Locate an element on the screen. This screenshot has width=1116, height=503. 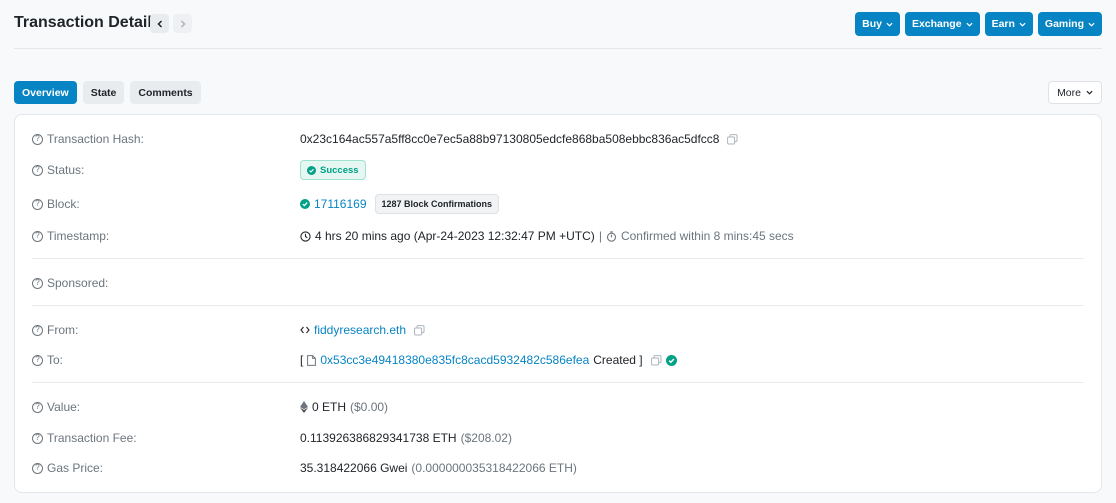
header-buttons: Buy Exchange Earn Gaming is located at coordinates (978, 24).